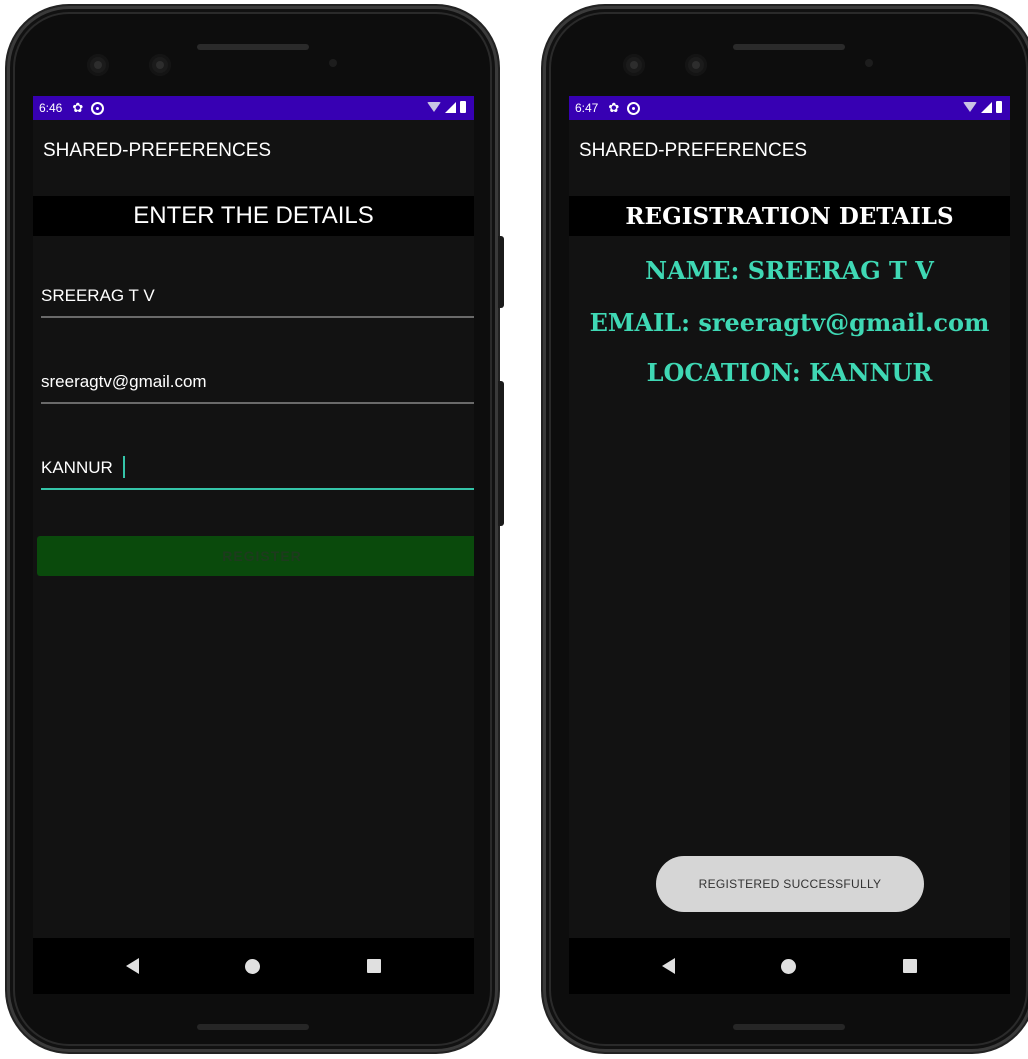 This screenshot has height=1059, width=1028. Describe the element at coordinates (253, 216) in the screenshot. I see `page-header: ENTER THE DETAILS` at that location.